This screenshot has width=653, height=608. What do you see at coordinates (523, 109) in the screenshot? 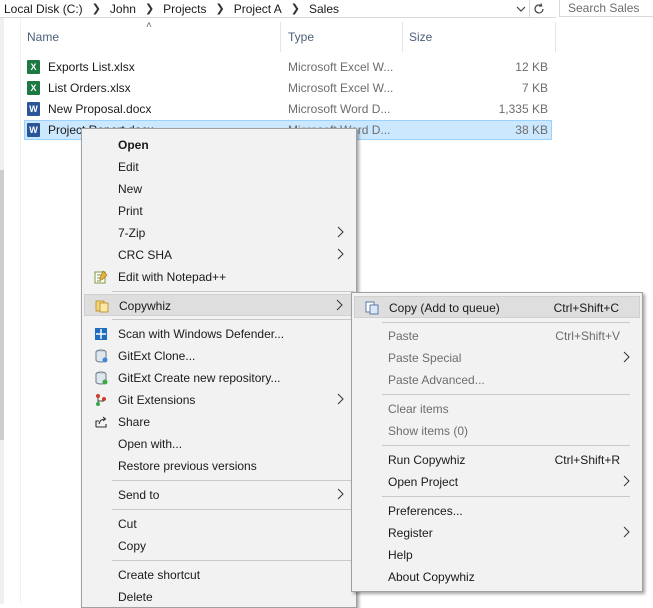
I see `file-size: 1,335 KB` at bounding box center [523, 109].